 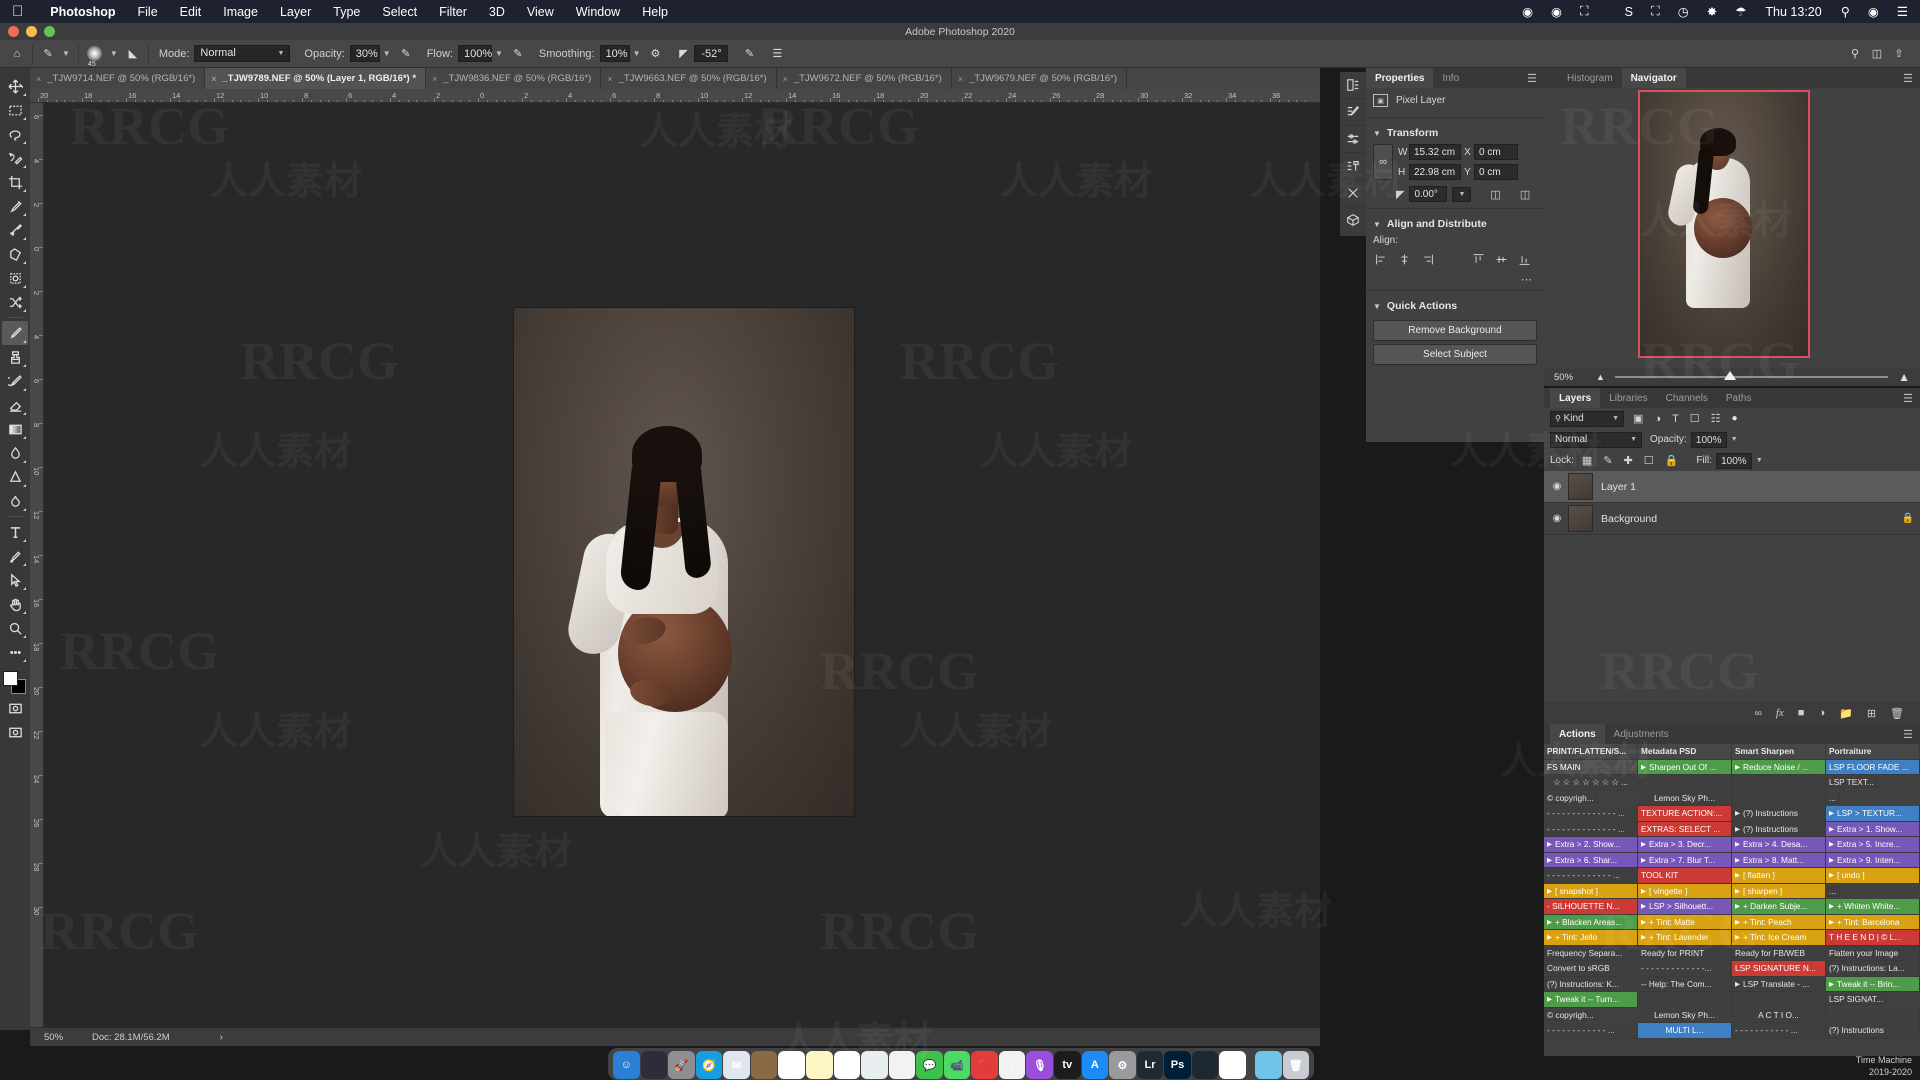 What do you see at coordinates (777, 54) in the screenshot?
I see `symmetry-icon: ☰` at bounding box center [777, 54].